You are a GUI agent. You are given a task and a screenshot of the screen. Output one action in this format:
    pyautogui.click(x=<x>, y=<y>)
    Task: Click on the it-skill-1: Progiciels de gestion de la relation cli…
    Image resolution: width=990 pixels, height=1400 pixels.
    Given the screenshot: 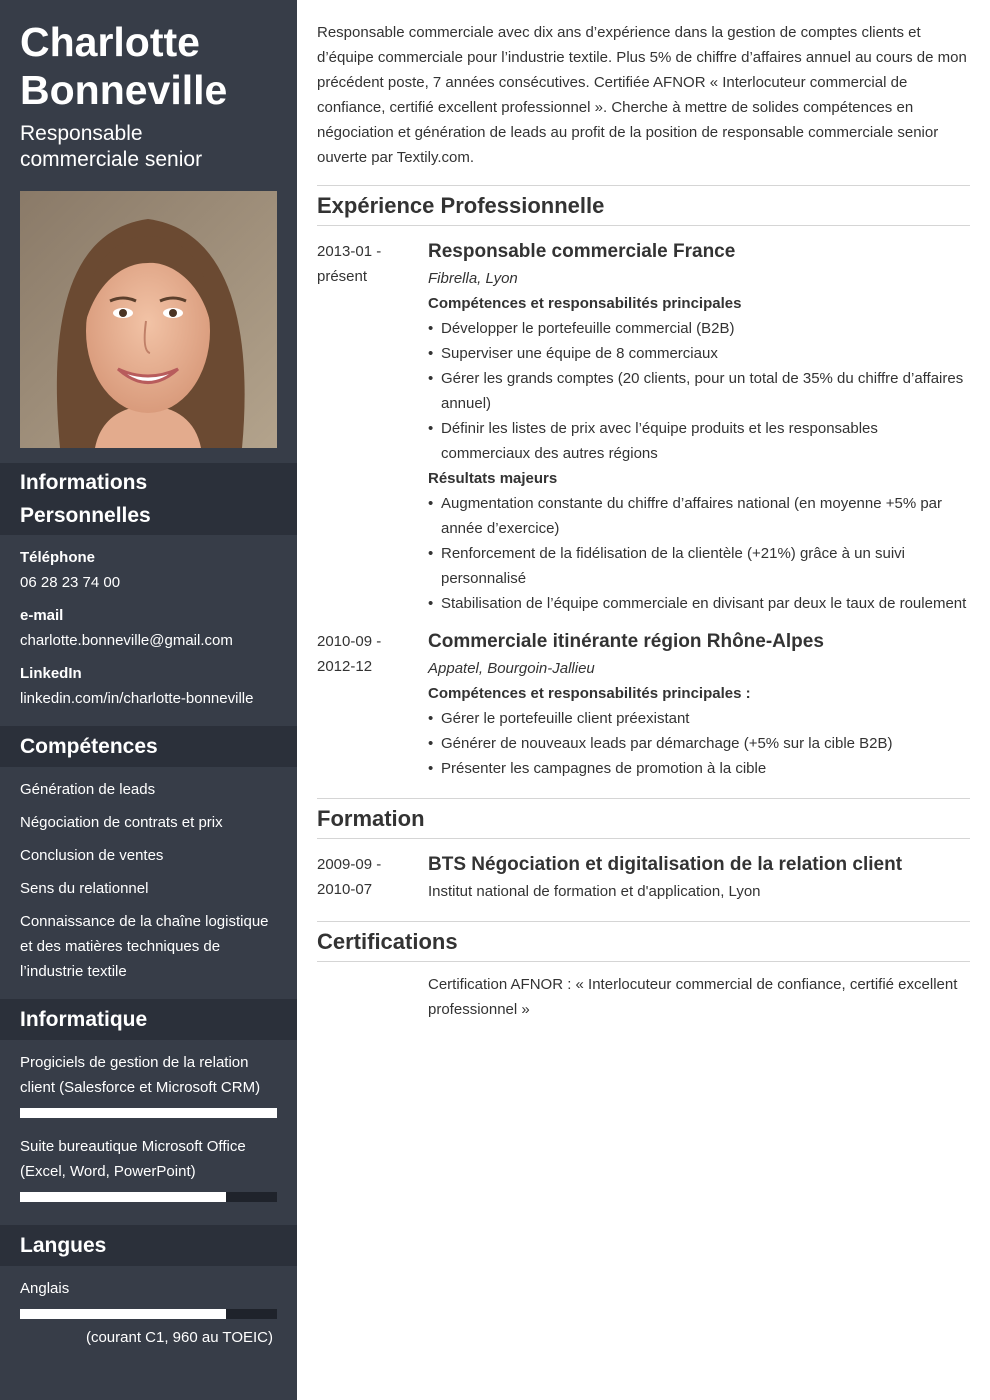 What is the action you would take?
    pyautogui.click(x=148, y=1084)
    